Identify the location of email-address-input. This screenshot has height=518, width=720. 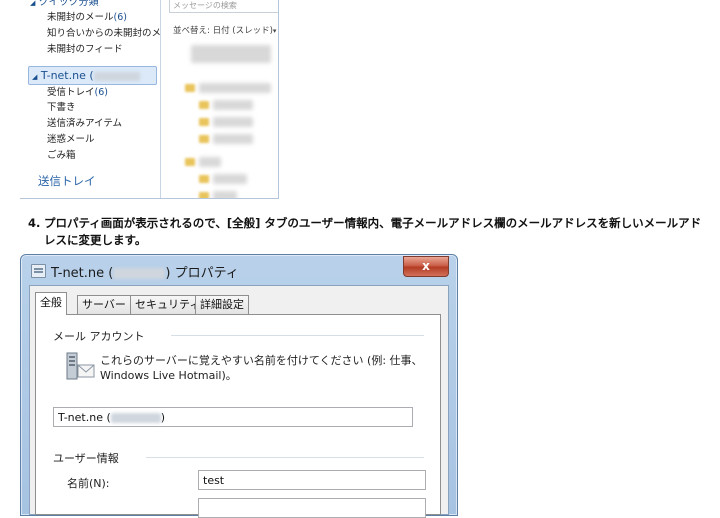
(312, 508).